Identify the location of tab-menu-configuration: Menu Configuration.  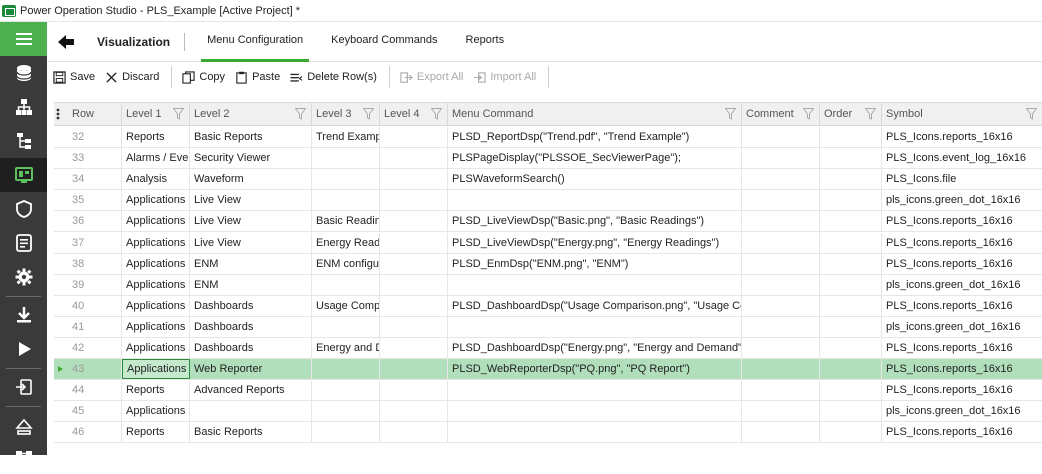
(255, 42).